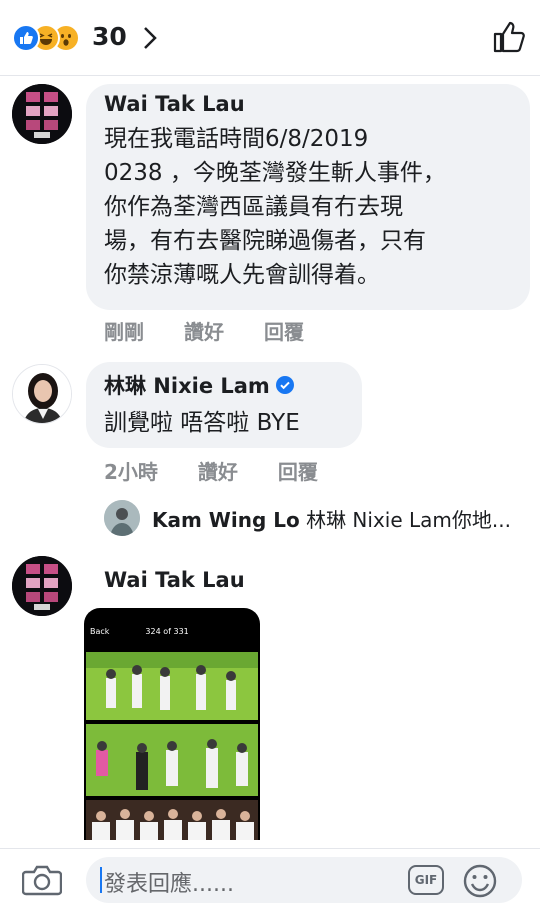 This screenshot has width=540, height=909. What do you see at coordinates (131, 472) in the screenshot?
I see `comment-time: 2小時` at bounding box center [131, 472].